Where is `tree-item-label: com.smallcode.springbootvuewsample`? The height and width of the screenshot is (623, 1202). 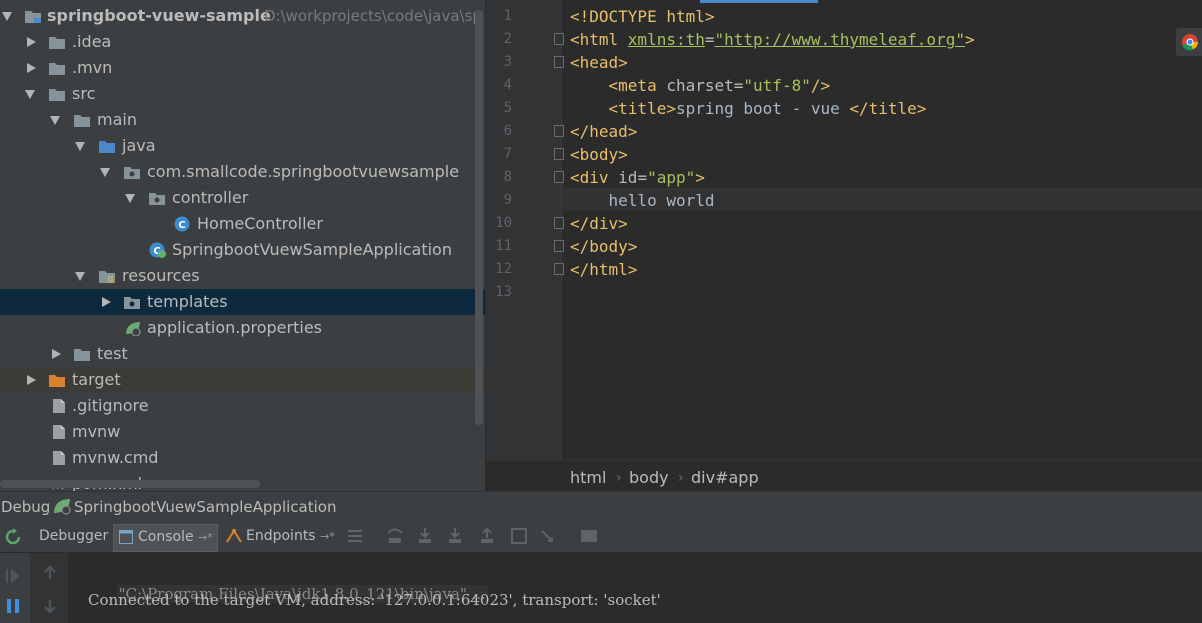 tree-item-label: com.smallcode.springbootvuewsample is located at coordinates (303, 171).